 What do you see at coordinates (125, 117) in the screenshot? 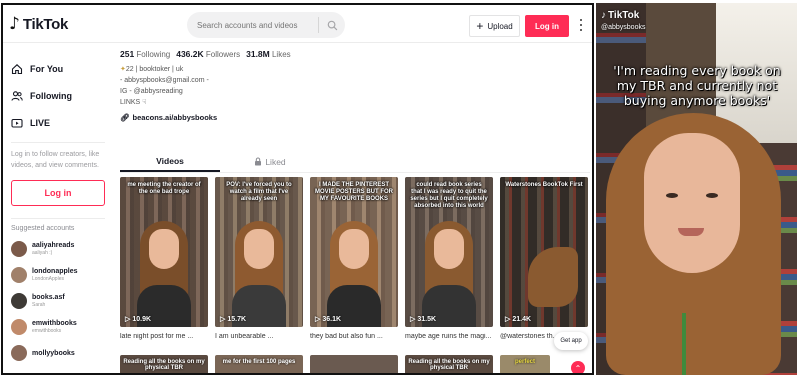
I see `link-icon: 🔗︎` at bounding box center [125, 117].